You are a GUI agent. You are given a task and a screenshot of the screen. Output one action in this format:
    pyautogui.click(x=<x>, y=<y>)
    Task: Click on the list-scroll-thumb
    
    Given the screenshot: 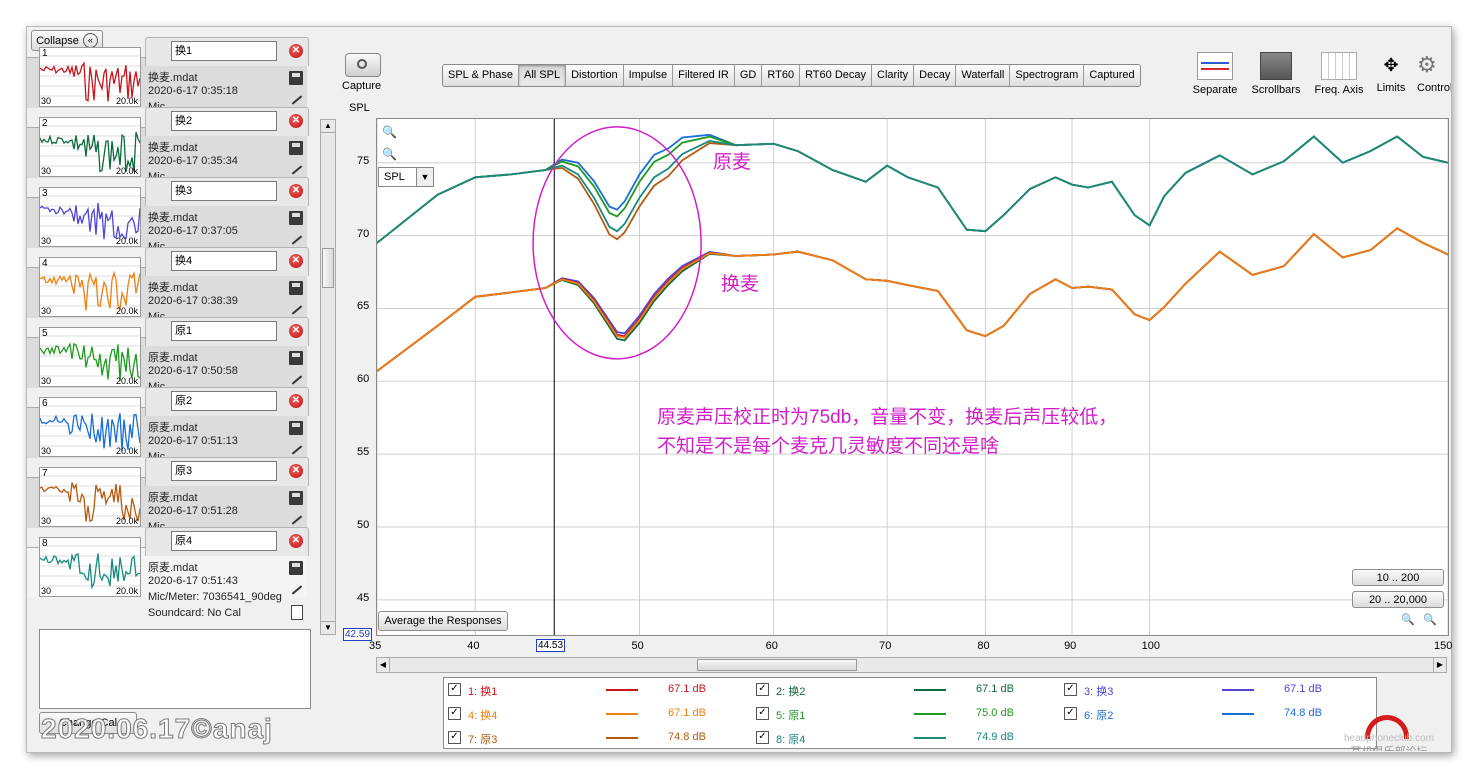 What is the action you would take?
    pyautogui.click(x=328, y=268)
    